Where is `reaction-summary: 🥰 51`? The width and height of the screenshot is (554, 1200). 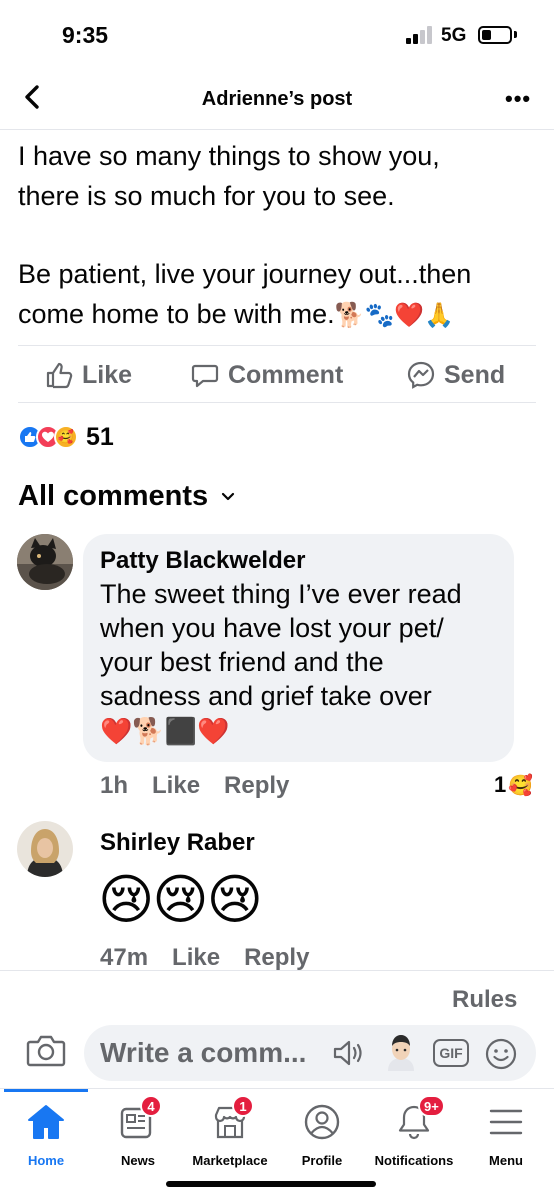
reaction-summary: 🥰 51 is located at coordinates (66, 437).